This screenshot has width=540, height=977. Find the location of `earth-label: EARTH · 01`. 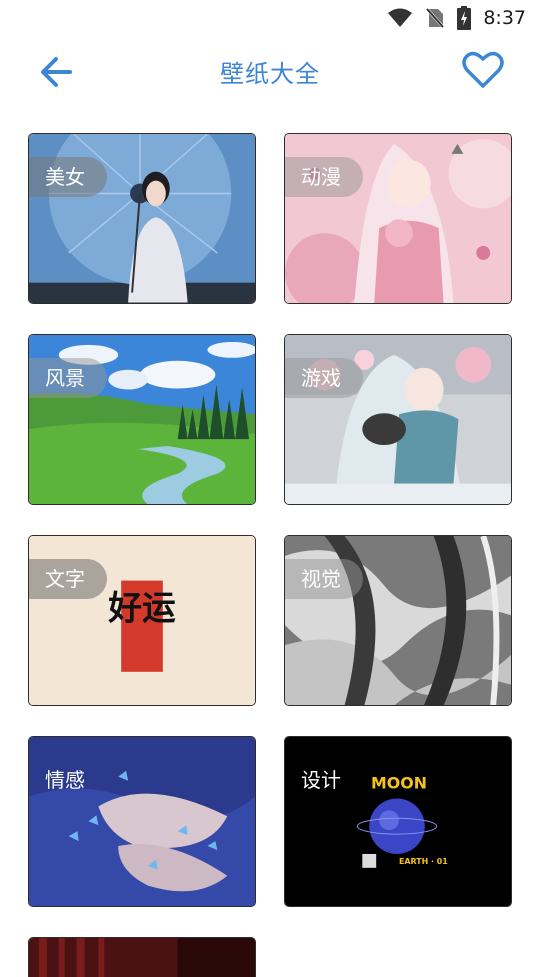

earth-label: EARTH · 01 is located at coordinates (423, 861).